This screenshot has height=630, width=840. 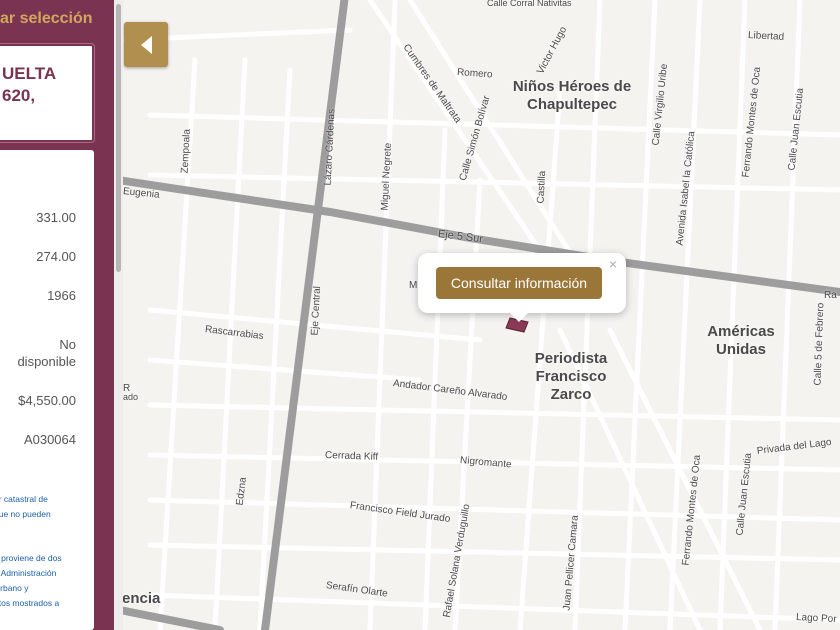 What do you see at coordinates (766, 36) in the screenshot?
I see `street-label: Libertad` at bounding box center [766, 36].